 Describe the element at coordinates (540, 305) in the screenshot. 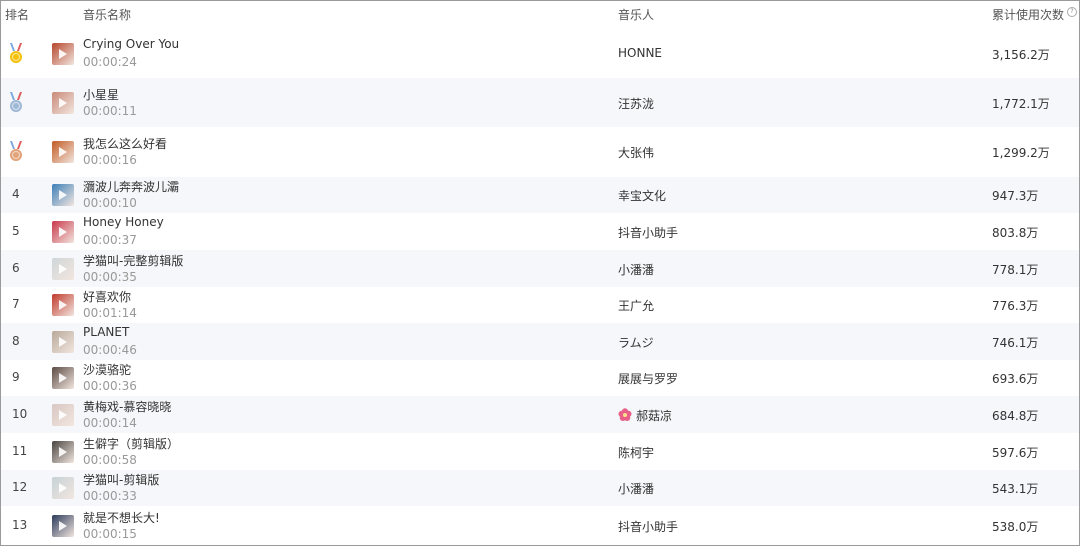

I see `table-row: 7 好喜欢你 00:01:14 王广允 776.3万` at that location.